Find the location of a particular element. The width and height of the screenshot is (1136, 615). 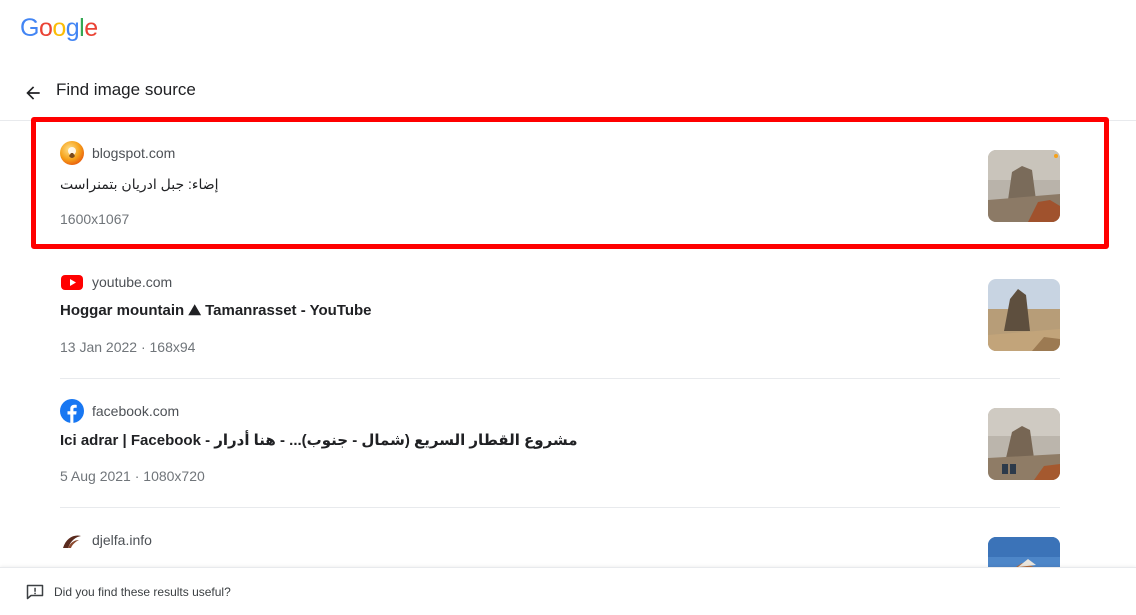

result-source: djelfa.info is located at coordinates (106, 540).